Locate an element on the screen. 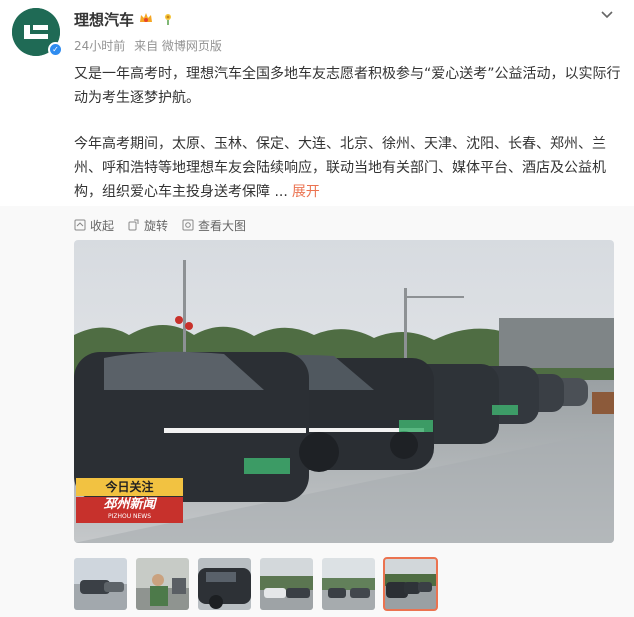 Image resolution: width=634 pixels, height=617 pixels. rotate-label: 旋转 is located at coordinates (156, 225).